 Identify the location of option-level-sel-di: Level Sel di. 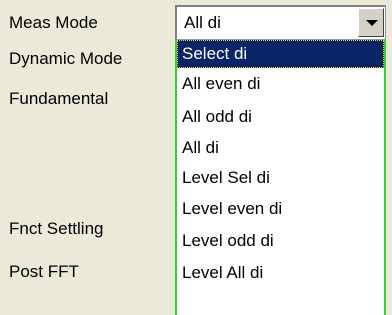
(280, 178).